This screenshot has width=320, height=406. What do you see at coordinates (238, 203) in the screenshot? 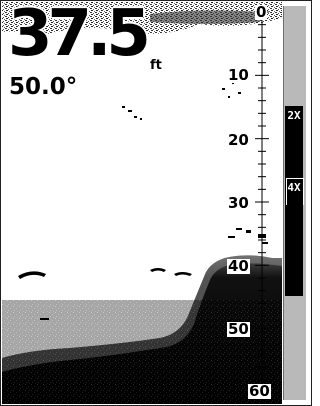
I see `depth-scale-label-30: 30` at bounding box center [238, 203].